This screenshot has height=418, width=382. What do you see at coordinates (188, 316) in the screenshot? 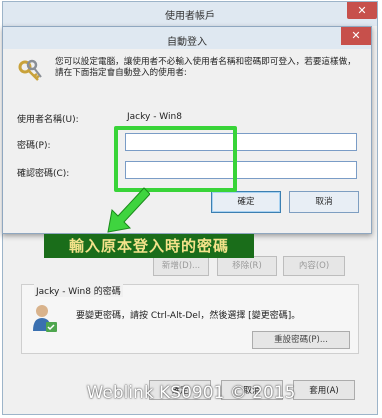
I see `password-hint: 要變更密碼，請按 Ctrl-Alt-Del，然後選擇 [變更密碼]。` at bounding box center [188, 316].